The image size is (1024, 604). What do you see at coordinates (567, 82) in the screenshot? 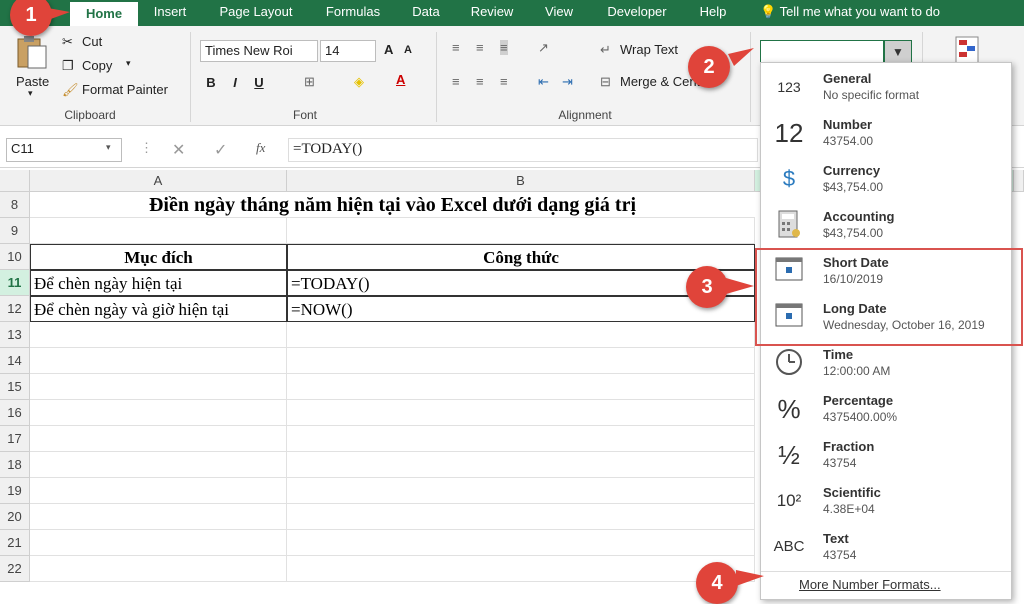
I see `increase-indent-icon: ⇥` at bounding box center [567, 82].